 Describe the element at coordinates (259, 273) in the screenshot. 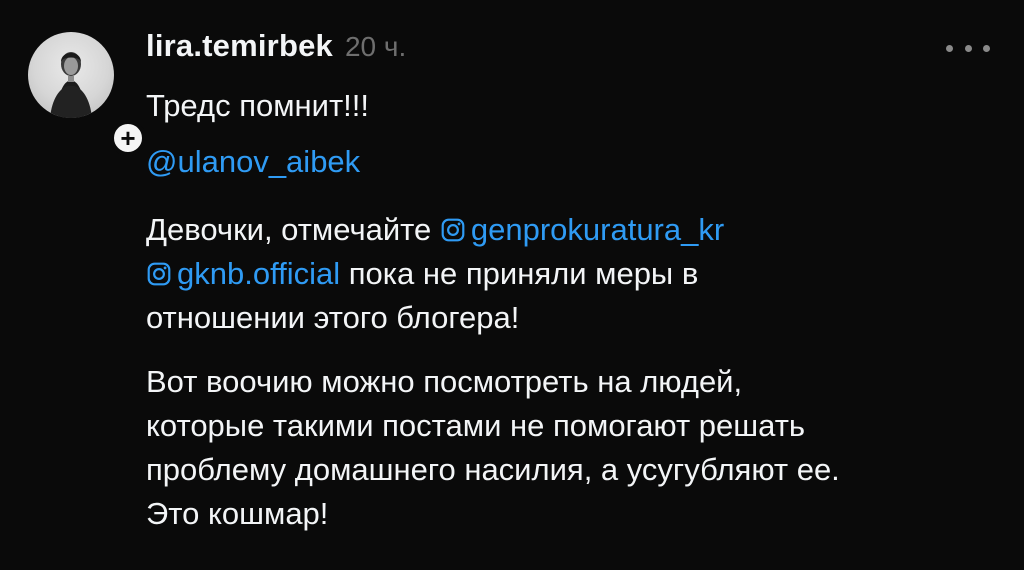

I see `gknb-link-label: gknb.official` at that location.